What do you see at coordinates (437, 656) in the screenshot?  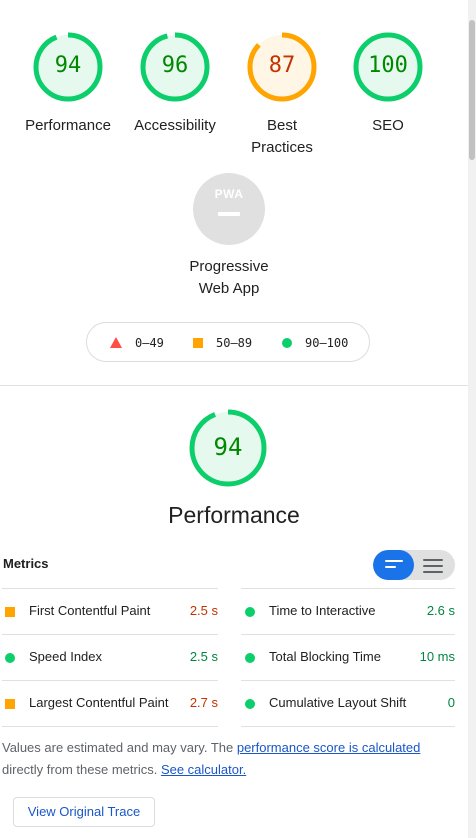 I see `metric-value: 10 ms` at bounding box center [437, 656].